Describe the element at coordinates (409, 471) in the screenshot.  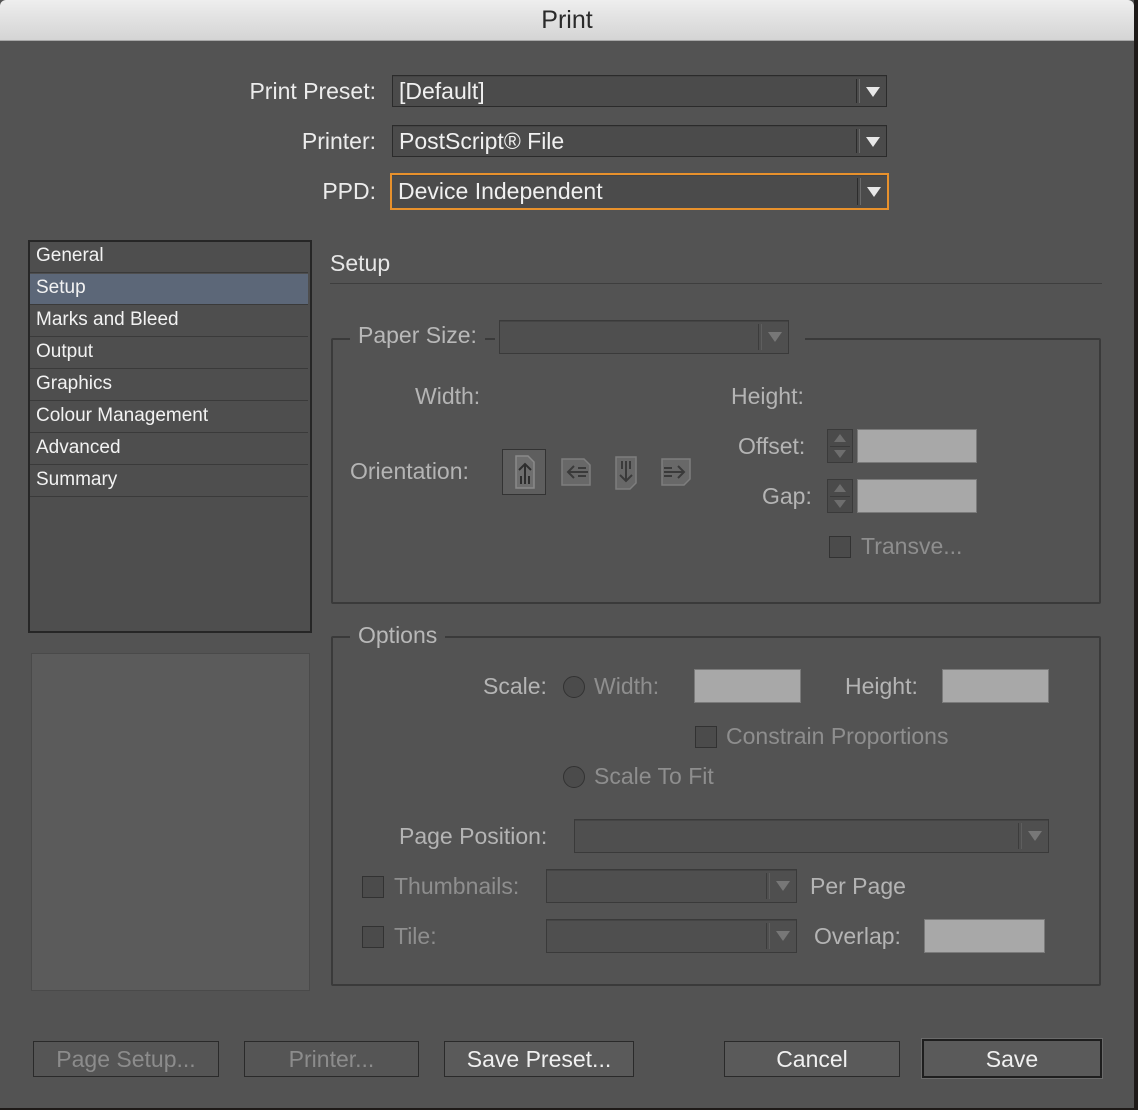
I see `orientation-label: Orientation:` at that location.